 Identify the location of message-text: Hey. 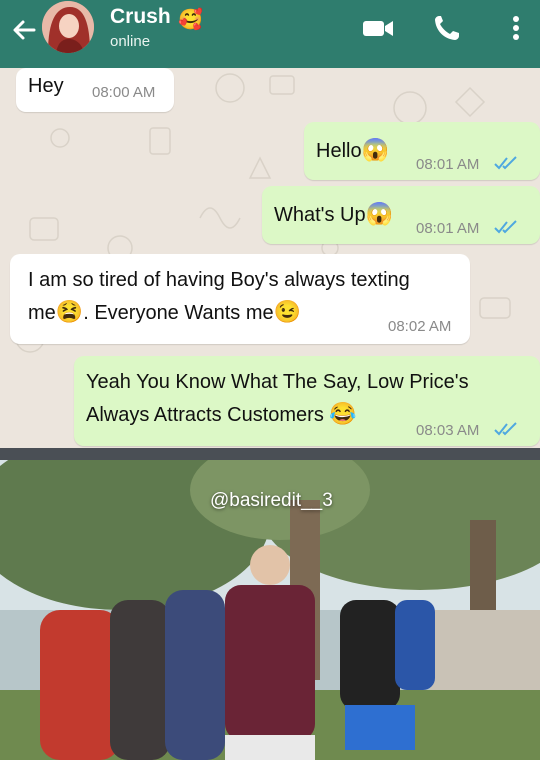
(46, 86).